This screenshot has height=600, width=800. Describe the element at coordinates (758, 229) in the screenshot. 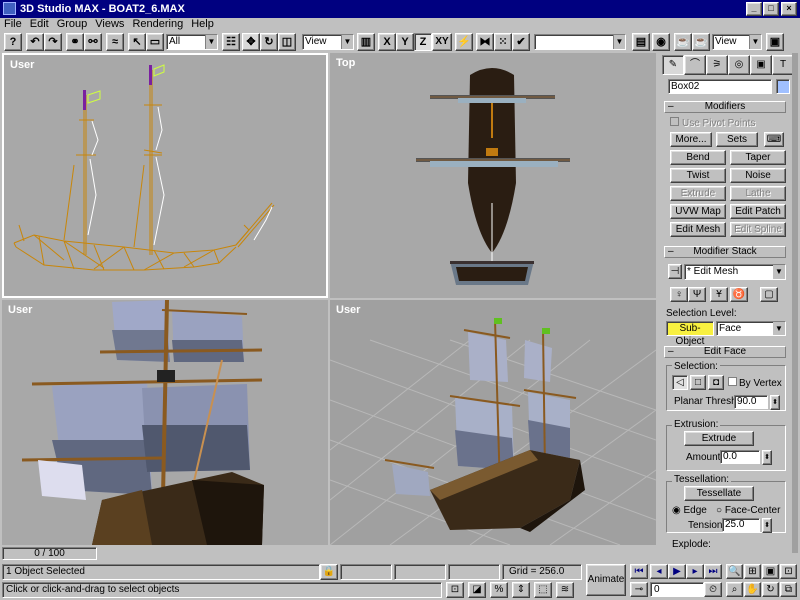

I see `edit-spline-button: Edit Spline` at that location.